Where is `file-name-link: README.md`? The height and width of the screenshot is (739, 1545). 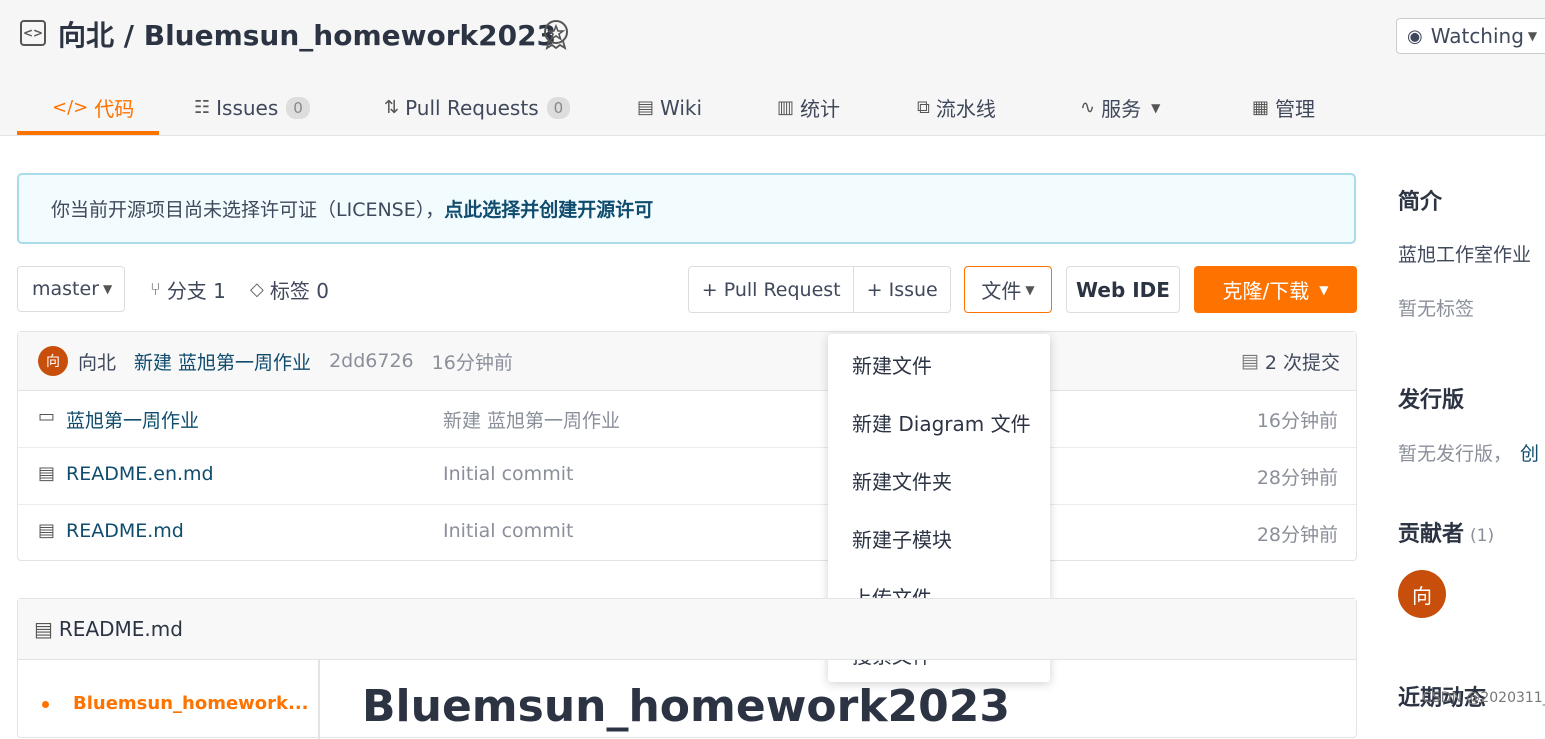 file-name-link: README.md is located at coordinates (125, 531).